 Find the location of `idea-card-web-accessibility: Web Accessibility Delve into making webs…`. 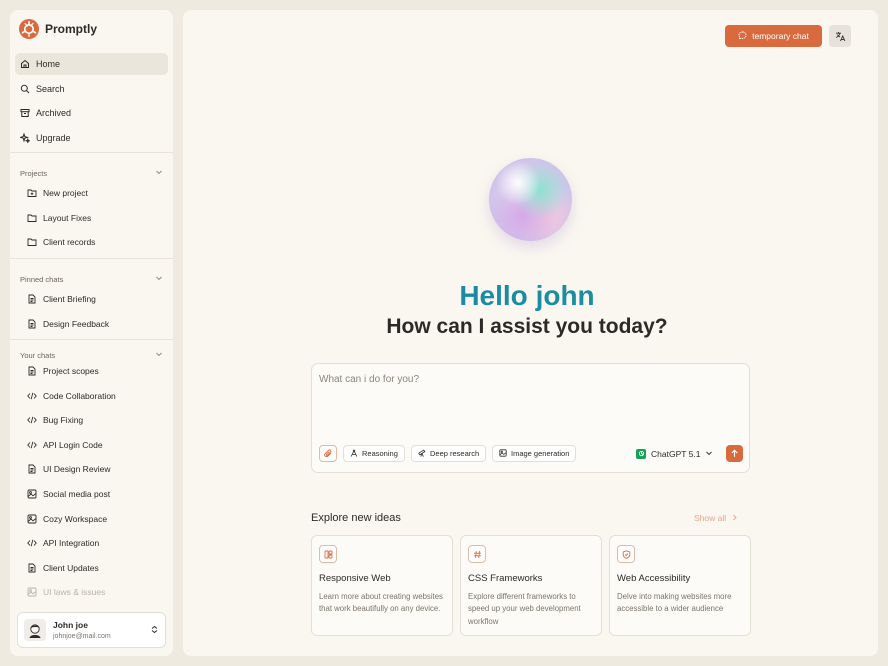

idea-card-web-accessibility: Web Accessibility Delve into making webs… is located at coordinates (680, 585).